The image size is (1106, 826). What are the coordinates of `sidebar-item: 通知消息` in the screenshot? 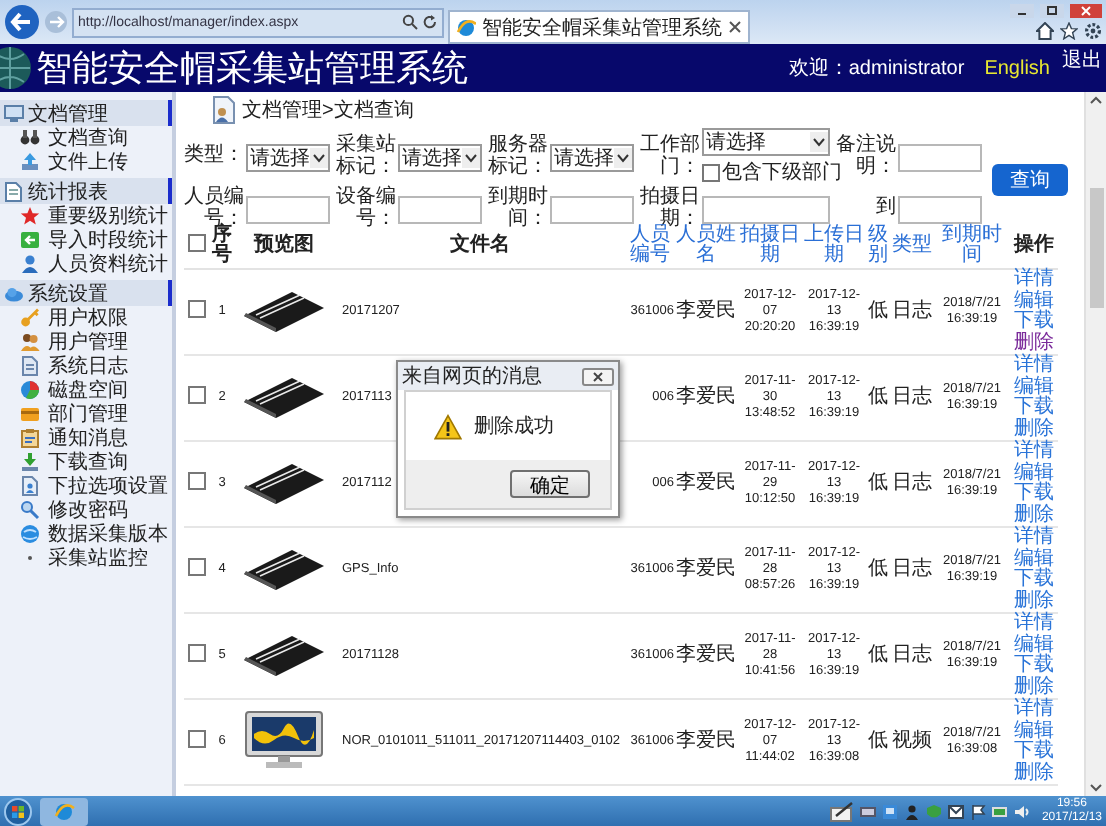 It's located at (86, 438).